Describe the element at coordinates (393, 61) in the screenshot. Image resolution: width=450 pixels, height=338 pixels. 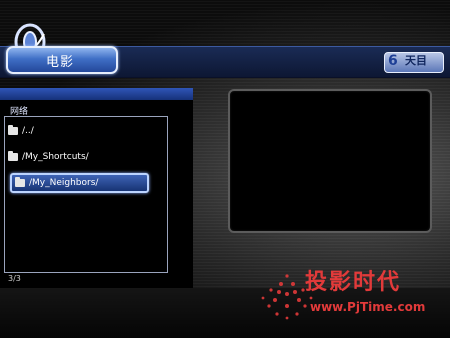
I see `brand-logo-icon: 6` at that location.